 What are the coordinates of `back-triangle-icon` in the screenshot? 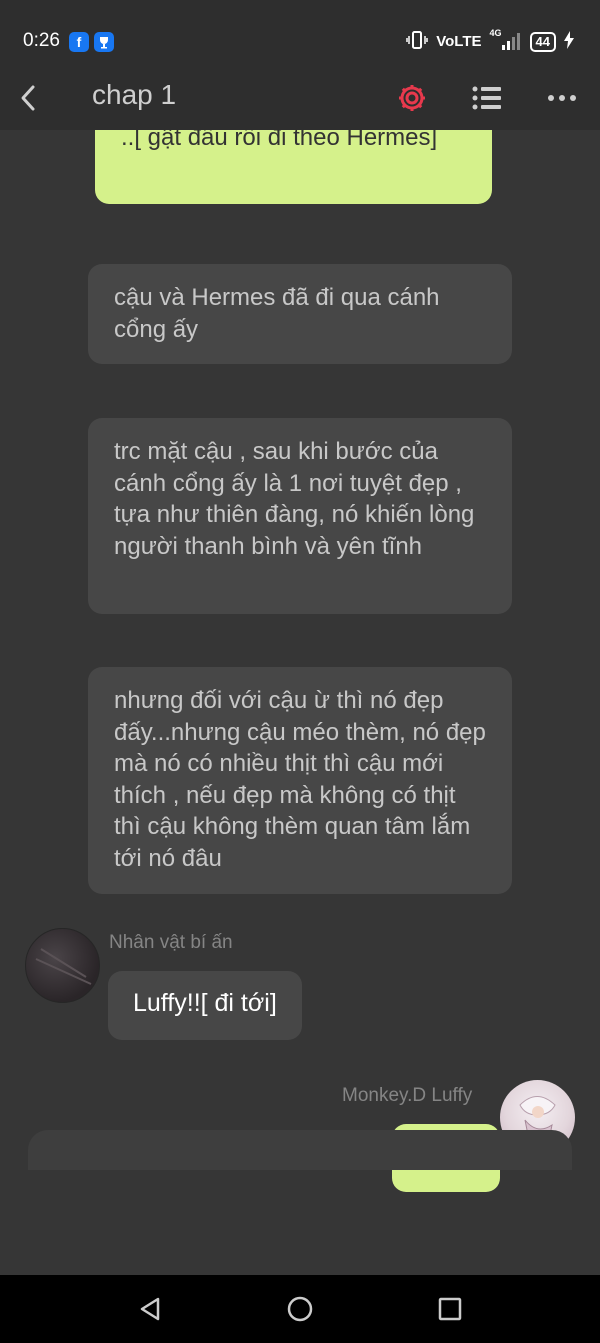 It's located at (150, 1309).